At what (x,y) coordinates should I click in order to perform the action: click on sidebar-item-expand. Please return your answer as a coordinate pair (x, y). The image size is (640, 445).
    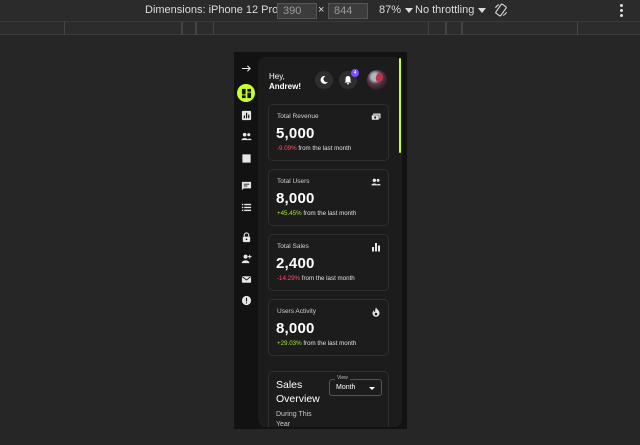
    Looking at the image, I should click on (246, 68).